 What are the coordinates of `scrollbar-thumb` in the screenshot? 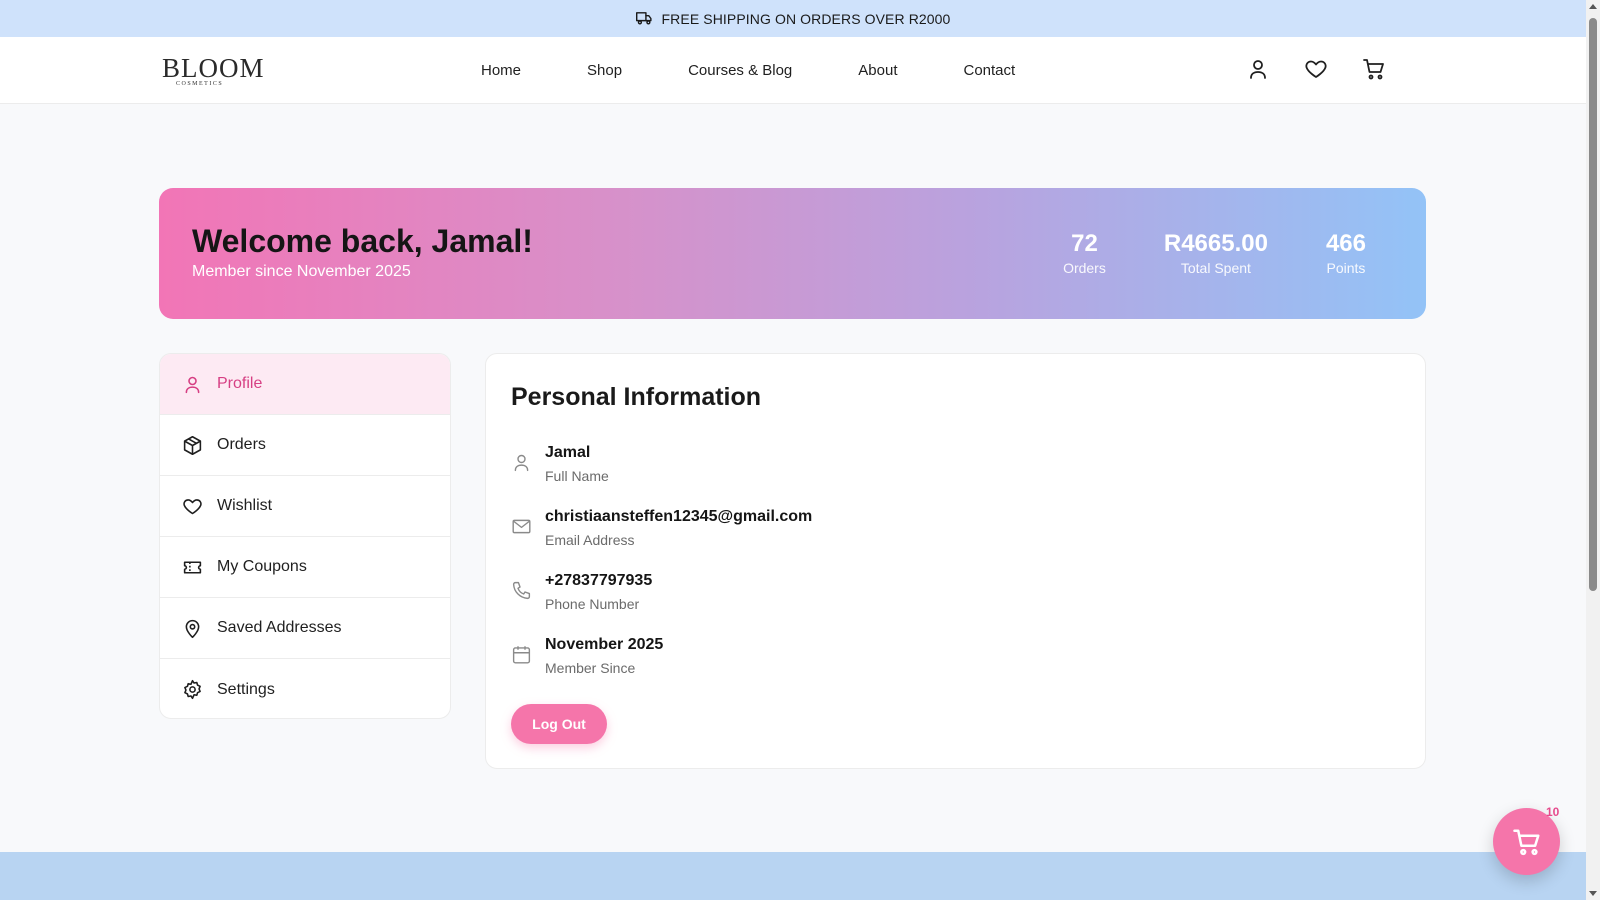 It's located at (1593, 304).